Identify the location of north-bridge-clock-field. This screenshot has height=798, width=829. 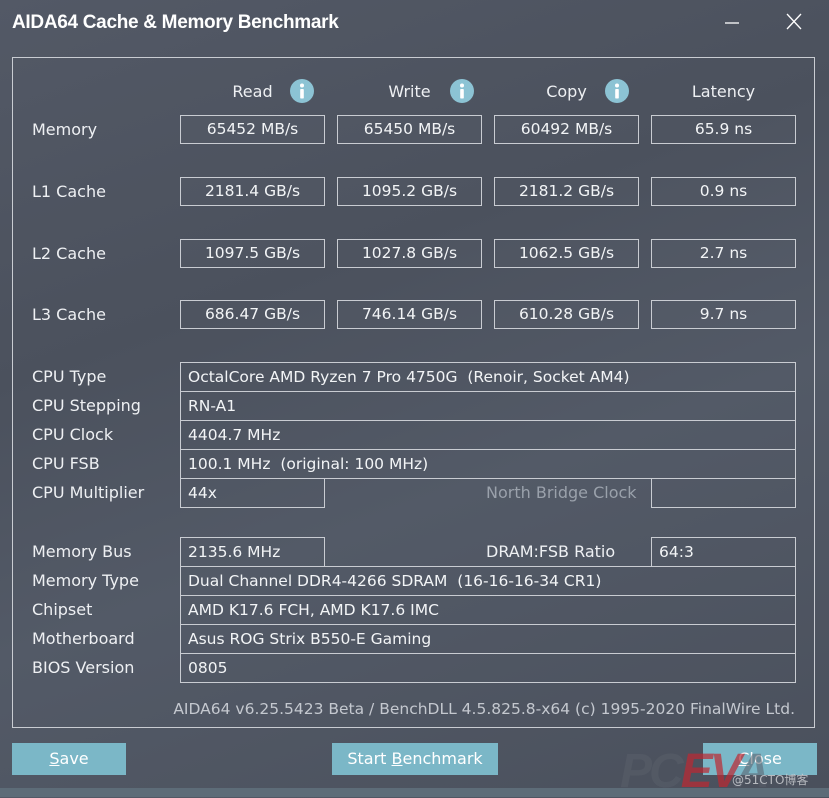
(723, 493).